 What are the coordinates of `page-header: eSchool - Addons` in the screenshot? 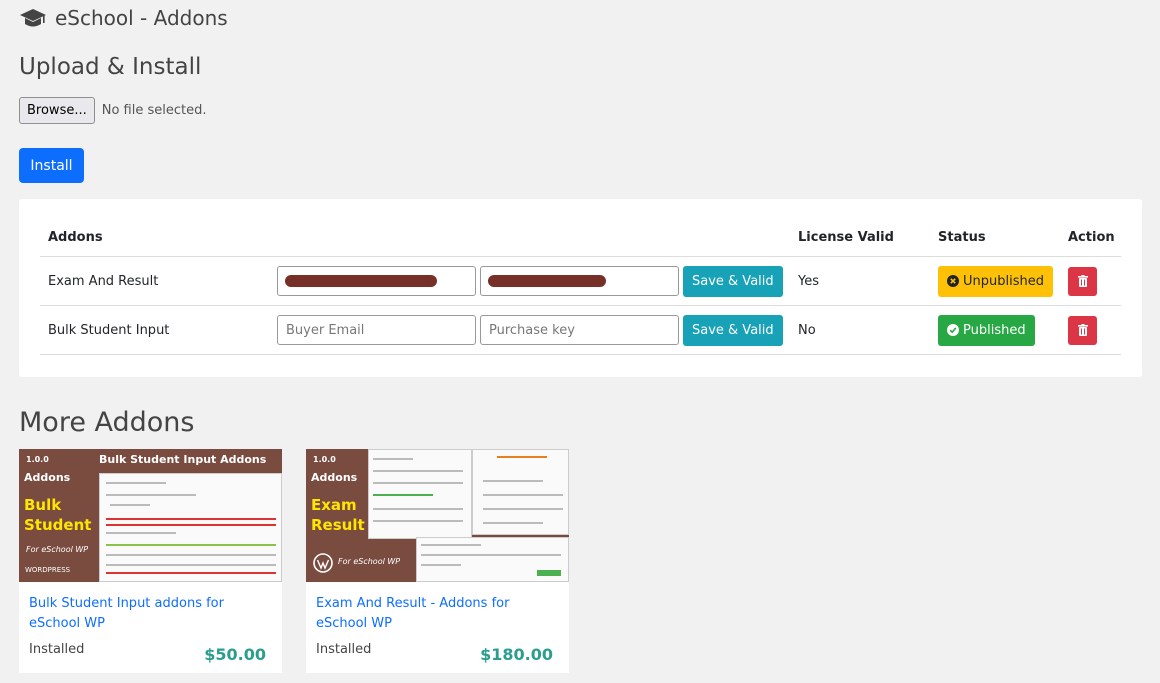 It's located at (123, 18).